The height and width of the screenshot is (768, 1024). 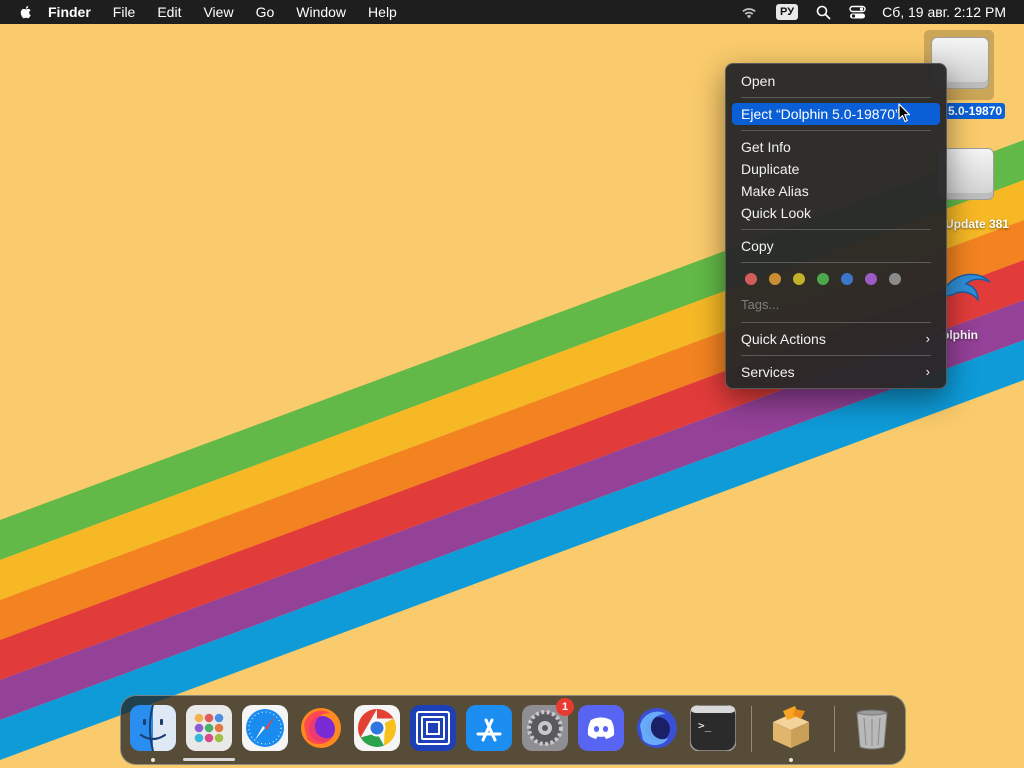 I want to click on input-source-label: РУ, so click(x=787, y=12).